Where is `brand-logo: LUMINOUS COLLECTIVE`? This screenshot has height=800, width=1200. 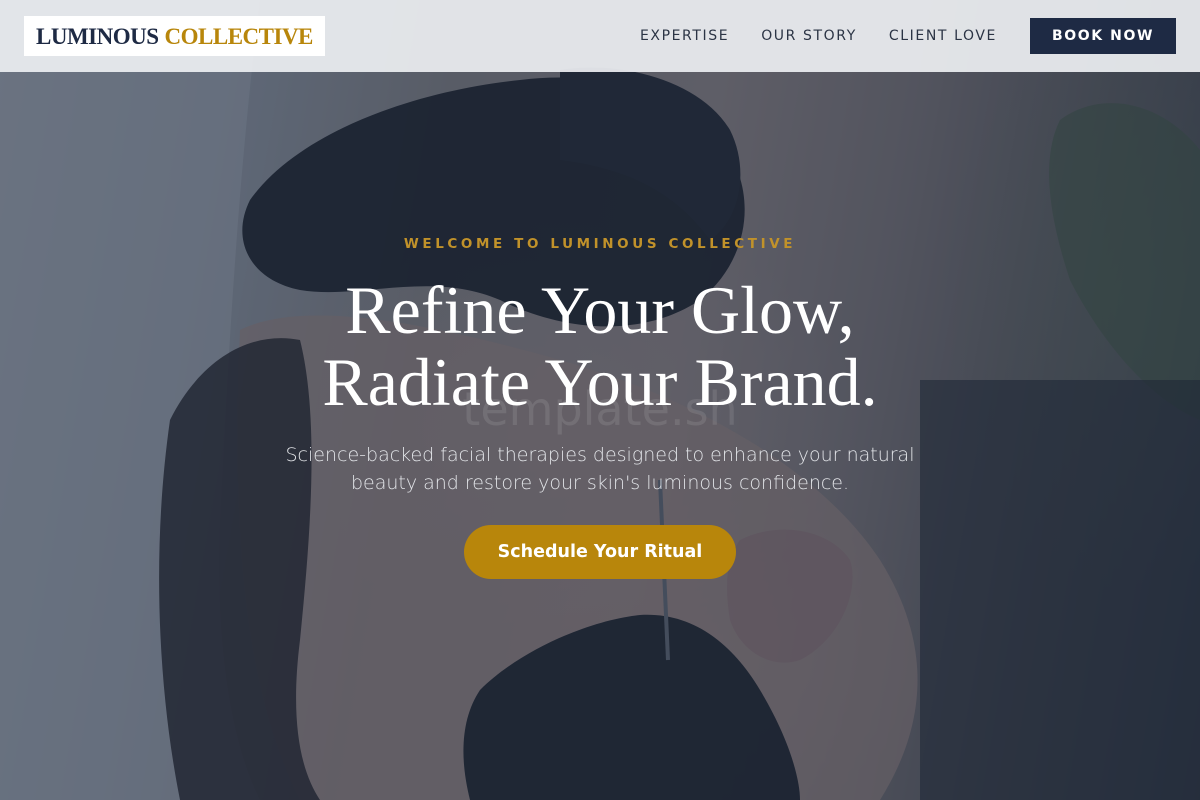 brand-logo: LUMINOUS COLLECTIVE is located at coordinates (174, 36).